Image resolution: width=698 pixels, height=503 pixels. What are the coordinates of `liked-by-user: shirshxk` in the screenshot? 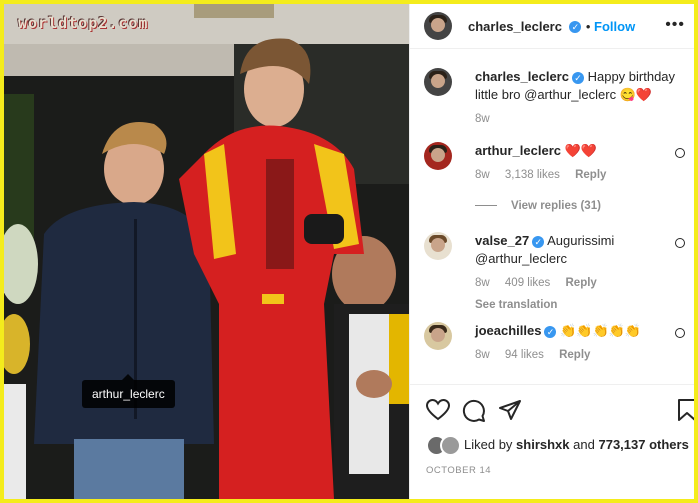 It's located at (542, 444).